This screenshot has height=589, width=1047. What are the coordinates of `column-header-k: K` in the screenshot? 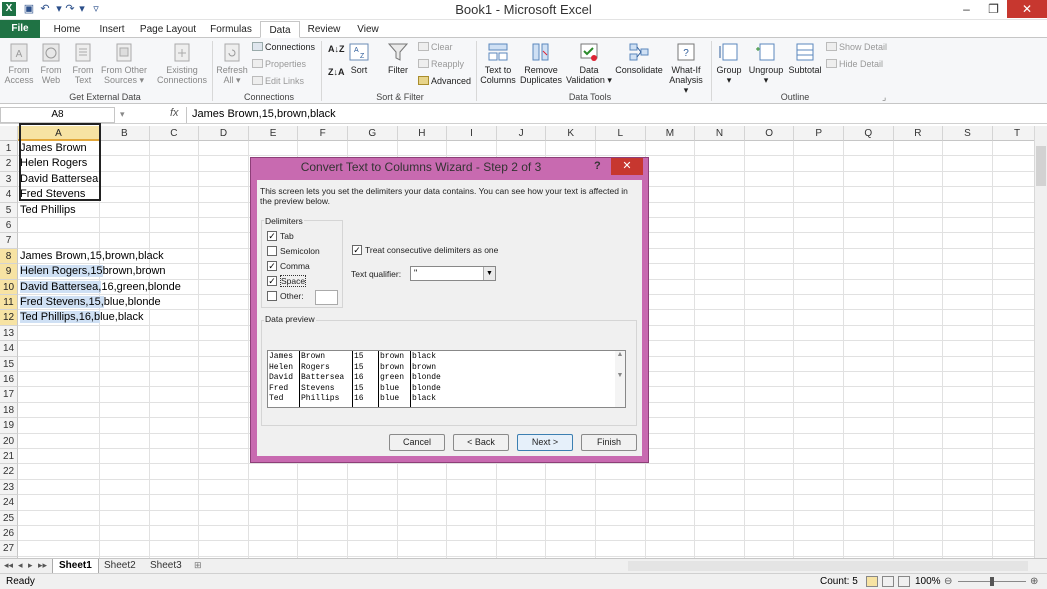 It's located at (571, 133).